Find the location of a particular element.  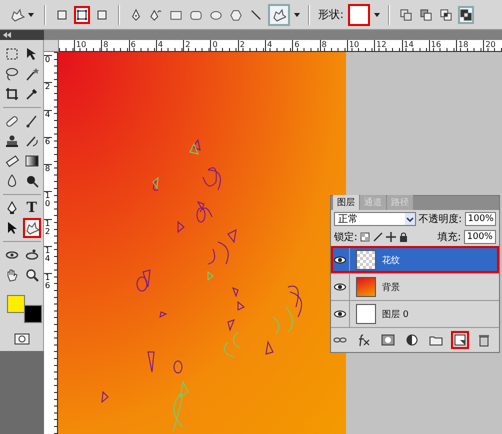

lock-transparency-icon is located at coordinates (365, 237).